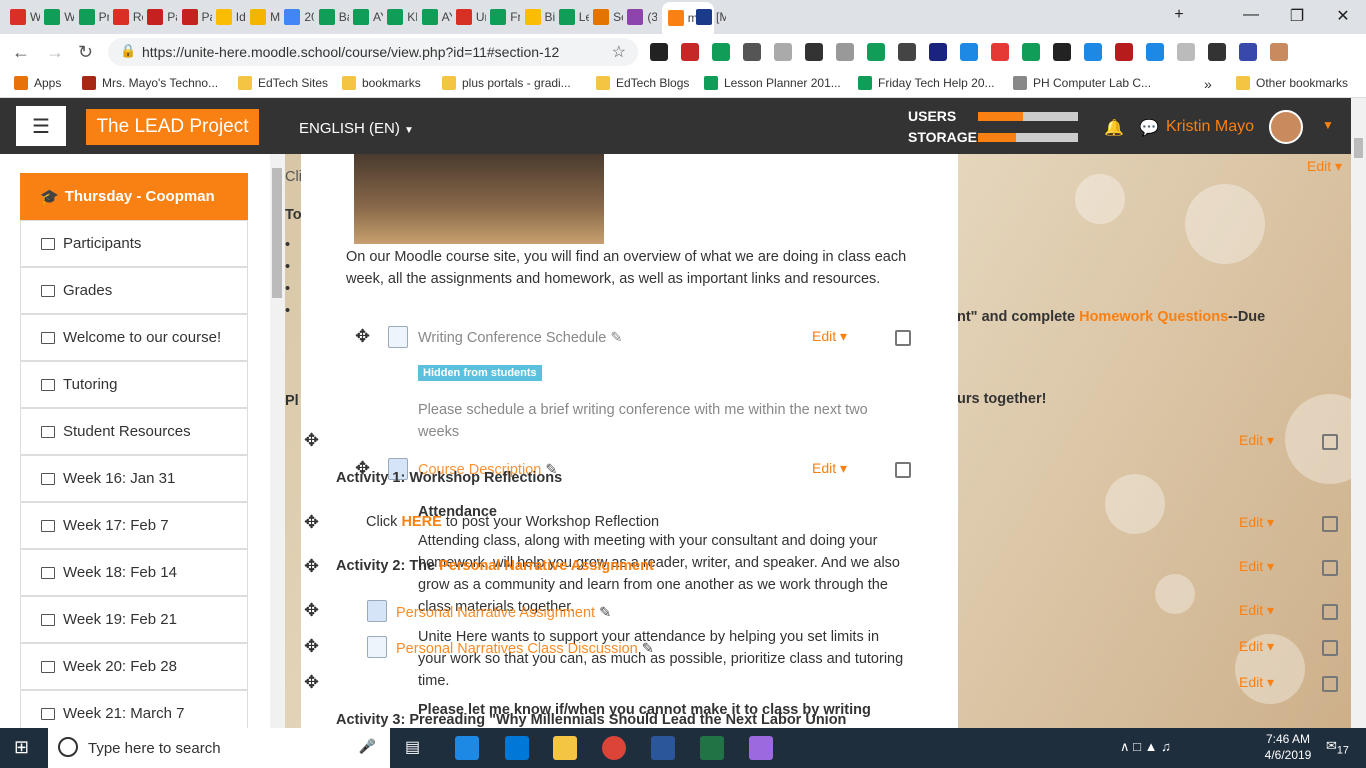 Image resolution: width=1366 pixels, height=768 pixels. I want to click on browser-tab: Ma, so click(265, 17).